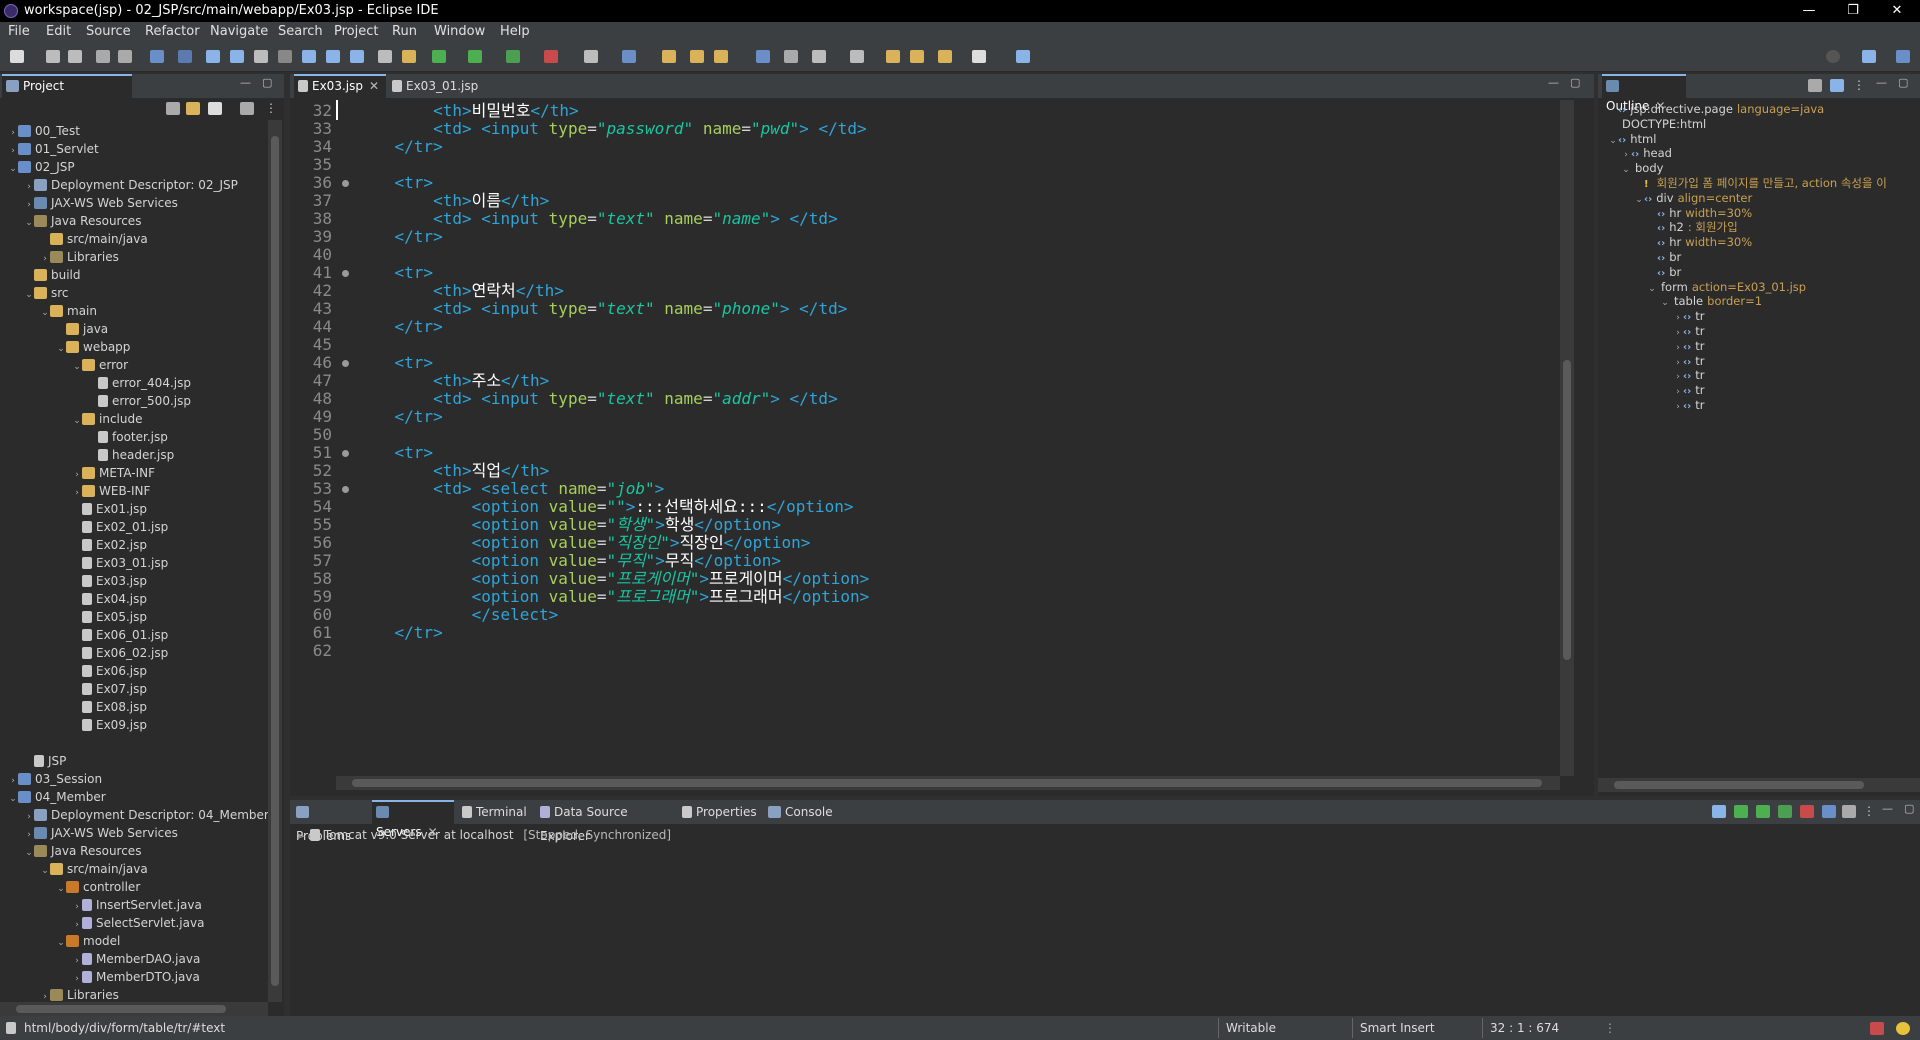 The width and height of the screenshot is (1920, 1040). What do you see at coordinates (1610, 1028) in the screenshot?
I see `status-menu-icon: ⋮` at bounding box center [1610, 1028].